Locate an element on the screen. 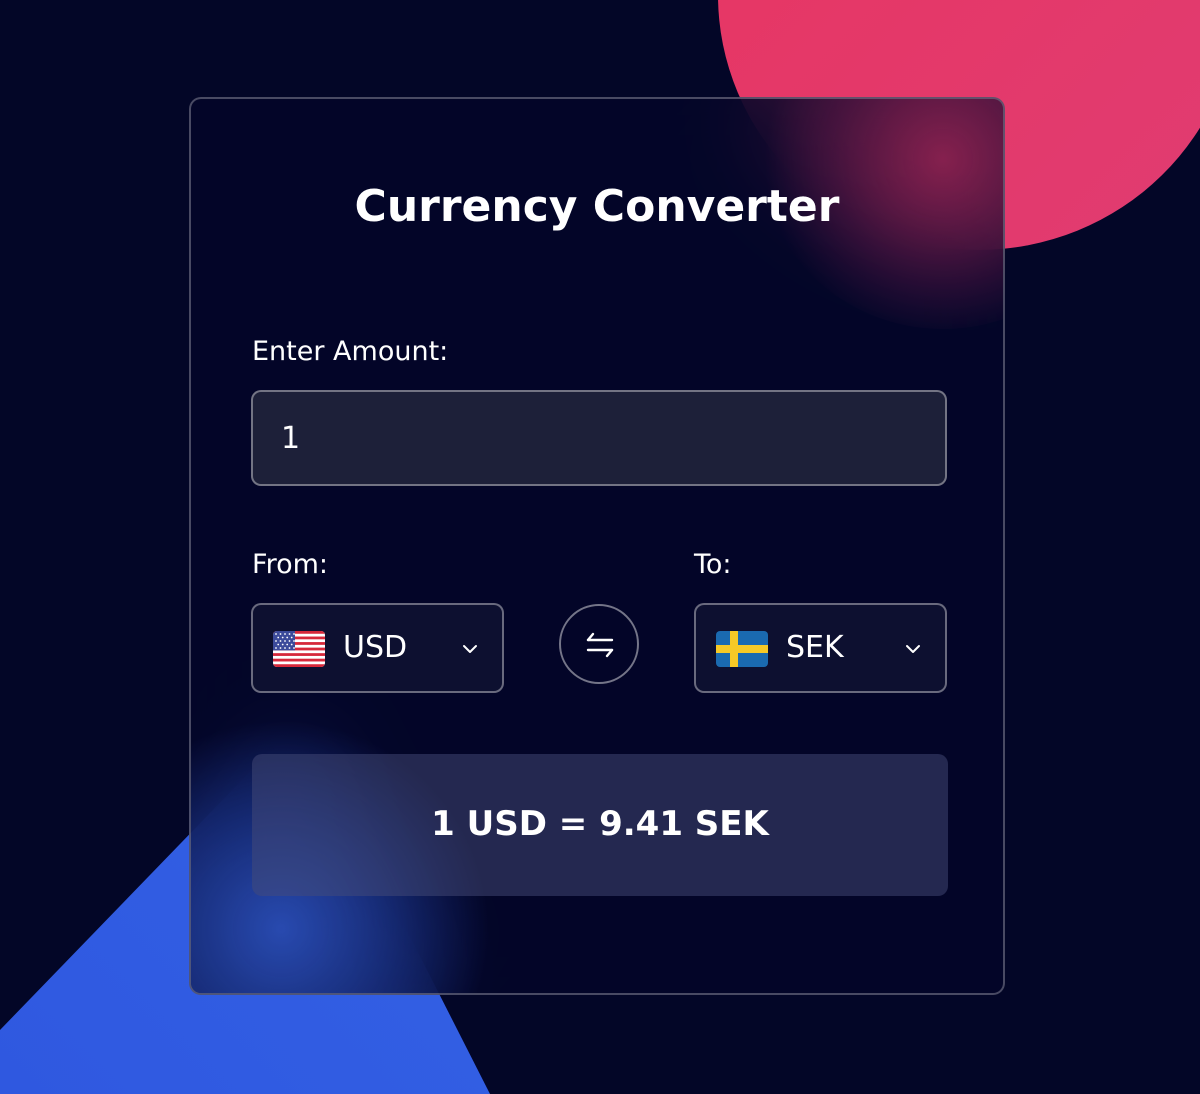 The height and width of the screenshot is (1094, 1200). amount-label: Enter Amount: is located at coordinates (350, 351).